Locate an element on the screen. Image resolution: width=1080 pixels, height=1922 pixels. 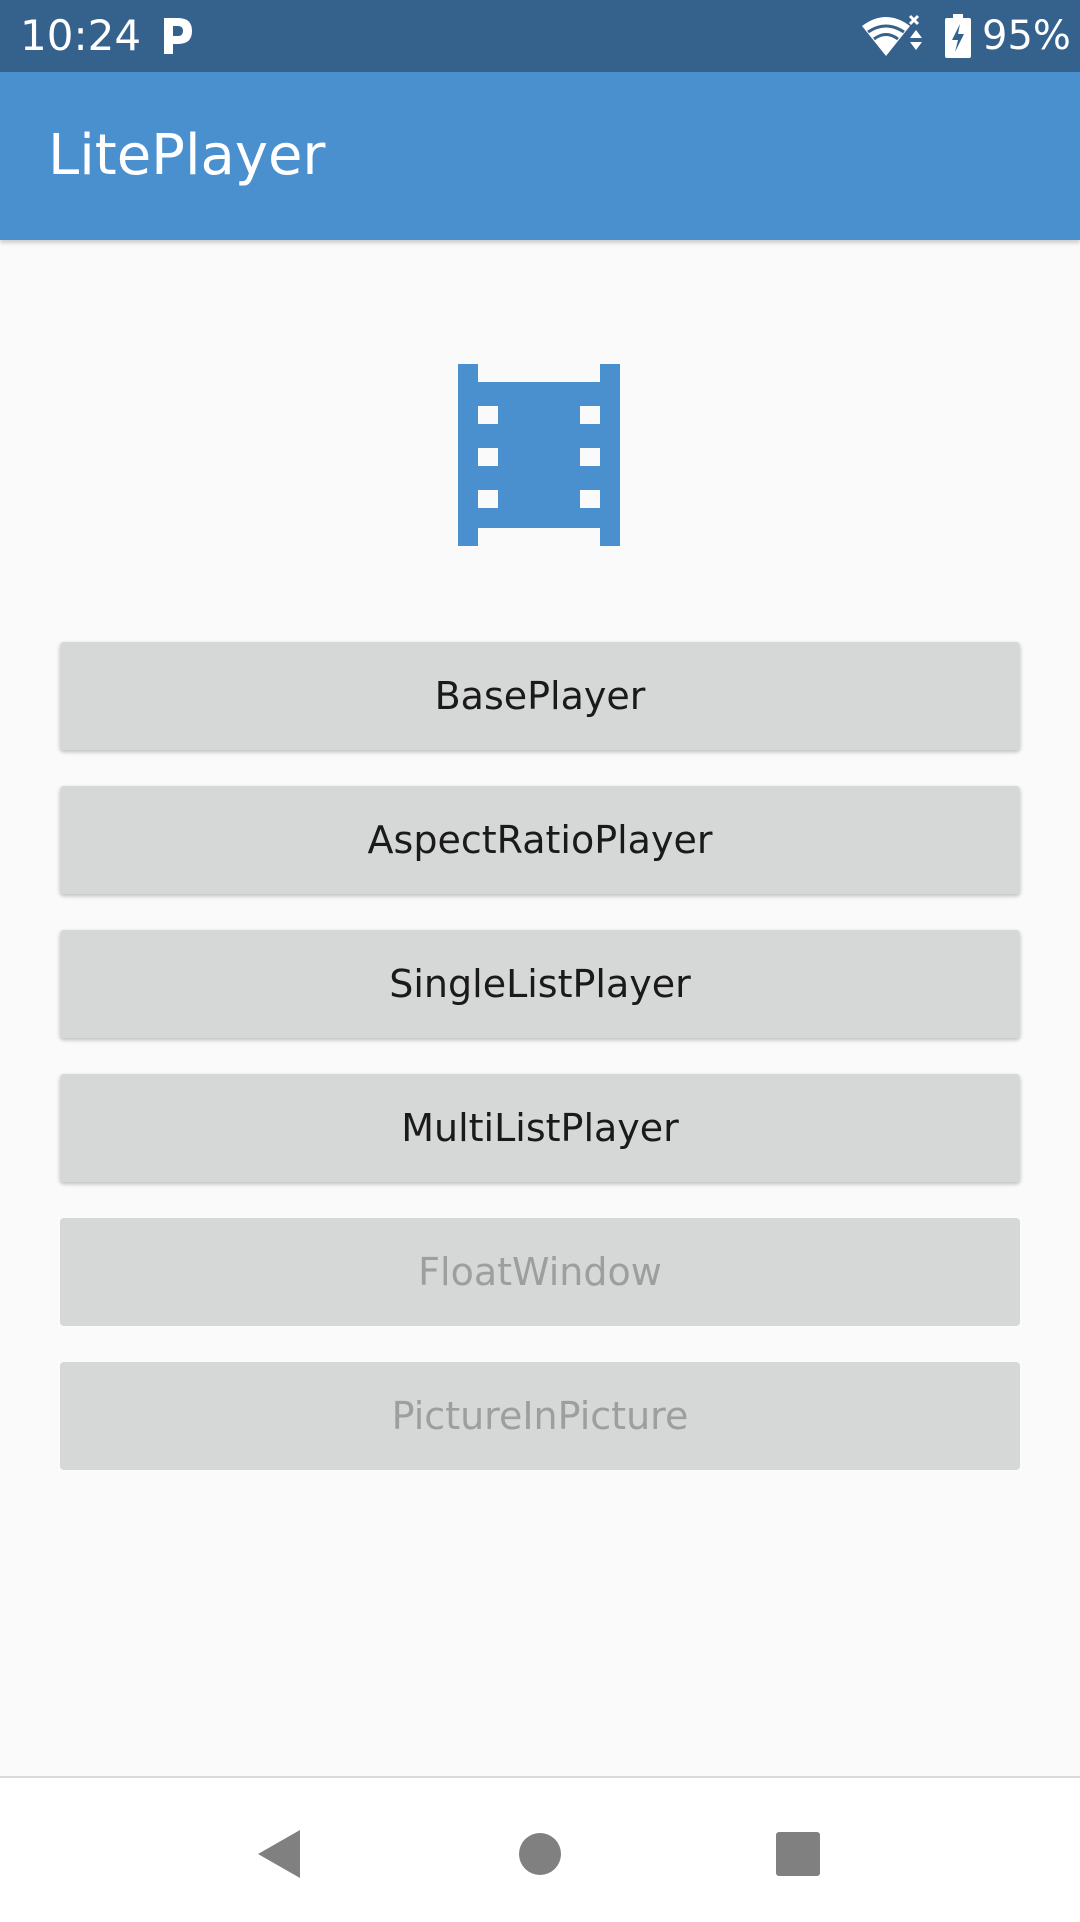
aspect-ratio-player-button: AspectRatioPlayer is located at coordinates (540, 840).